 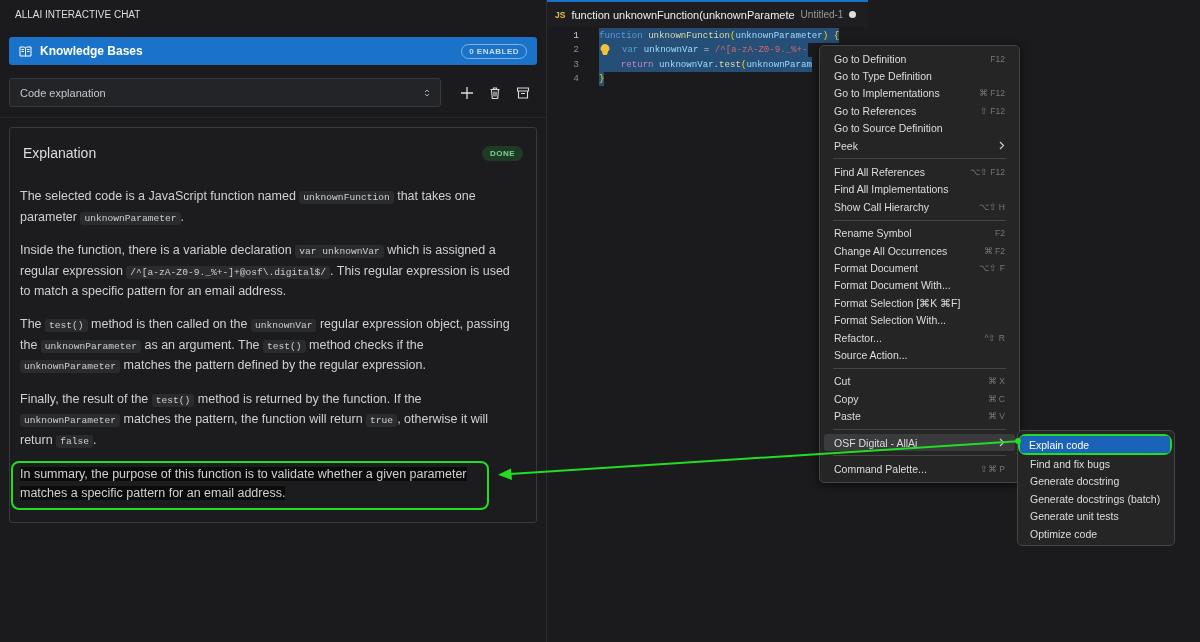 I want to click on submenu-item: Generate docstring, so click(x=1096, y=481).